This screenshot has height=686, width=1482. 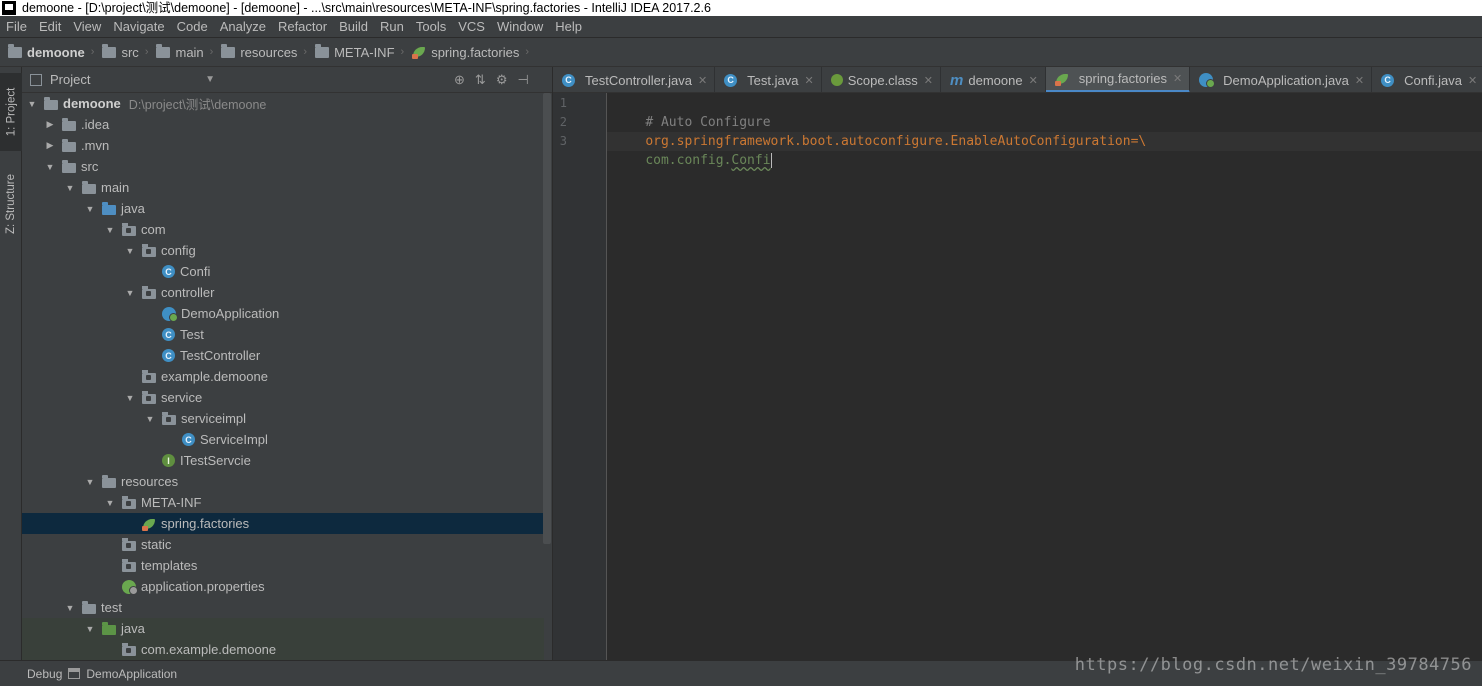 I want to click on breadcrumb-meta-inf: META-INF ›, so click(x=359, y=51).